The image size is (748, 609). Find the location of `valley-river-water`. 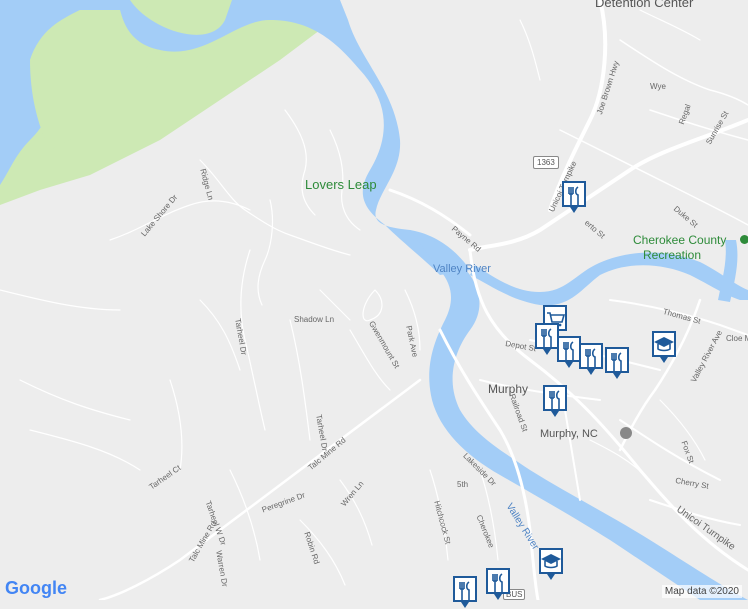

valley-river-water is located at coordinates (609, 279).